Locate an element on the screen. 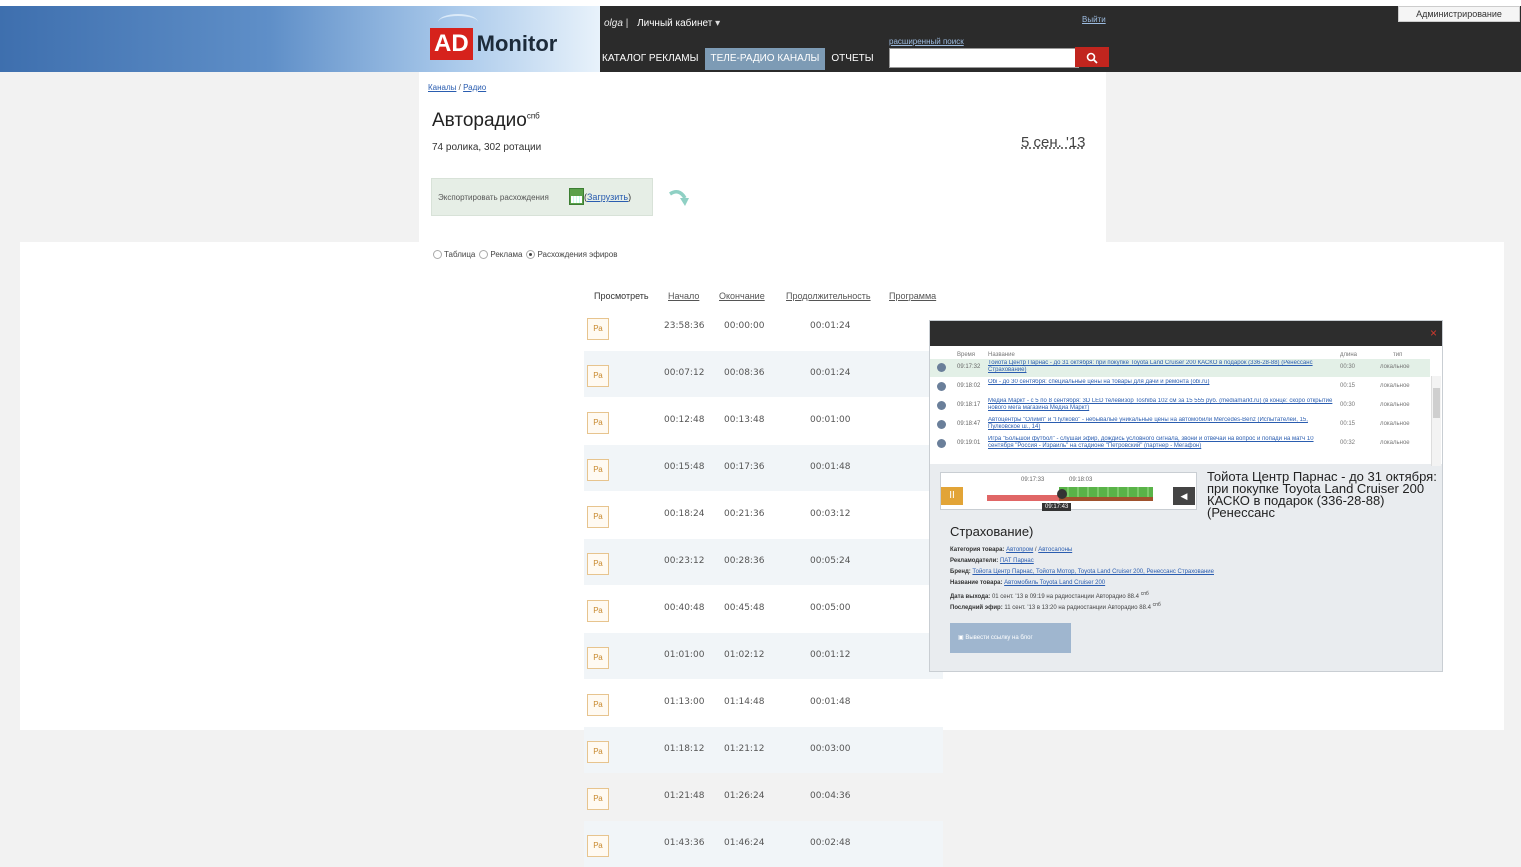 This screenshot has height=867, width=1521. logout-link: Выйти is located at coordinates (1094, 19).